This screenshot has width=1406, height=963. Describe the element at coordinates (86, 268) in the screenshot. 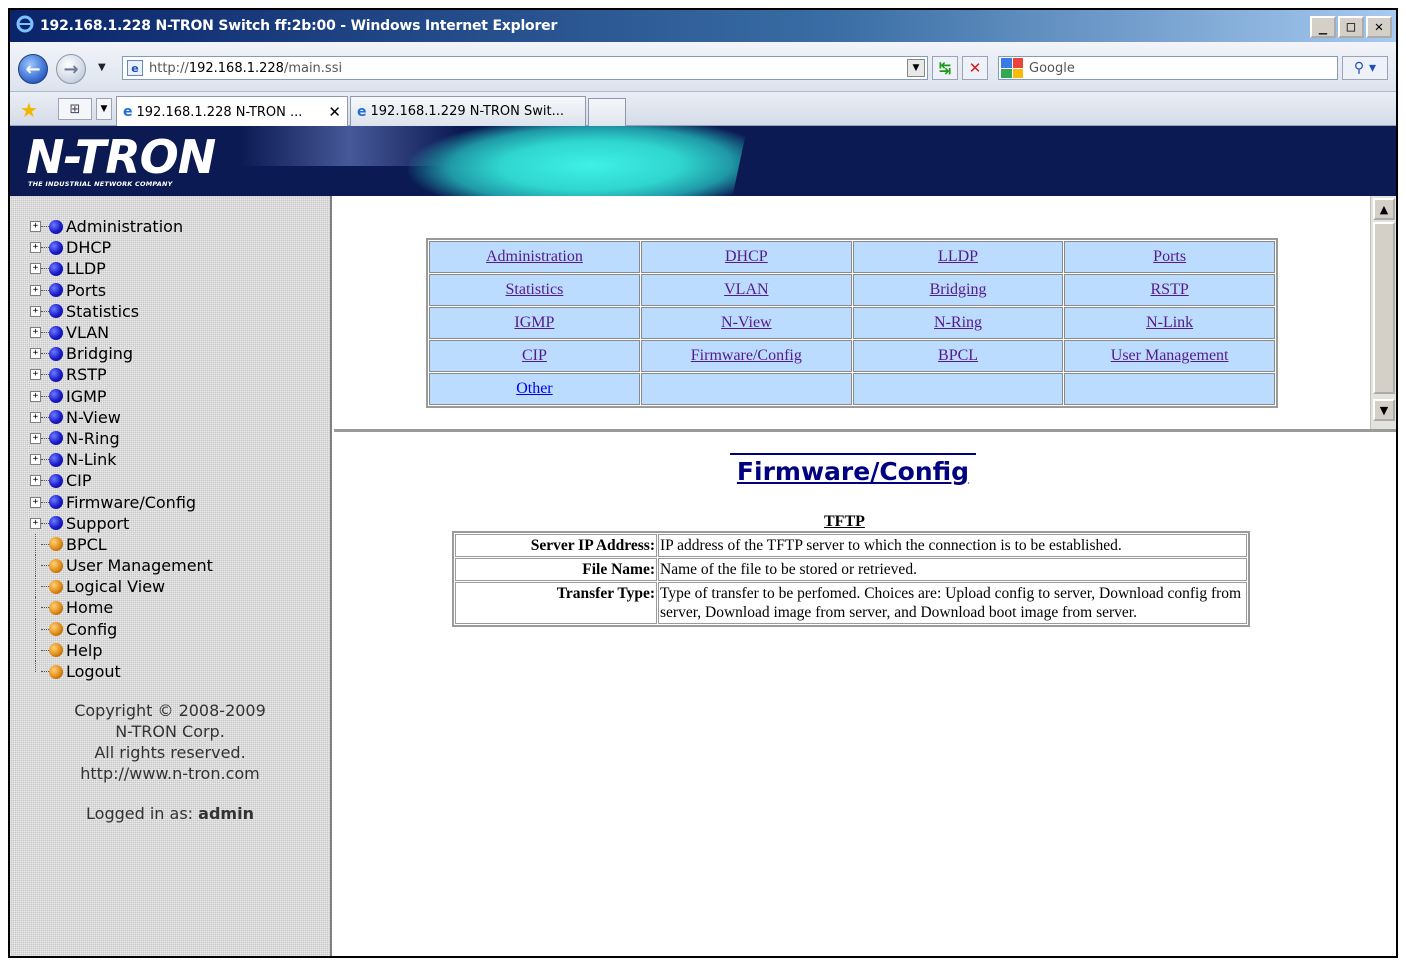

I see `sidebar-item-label: LLDP` at that location.